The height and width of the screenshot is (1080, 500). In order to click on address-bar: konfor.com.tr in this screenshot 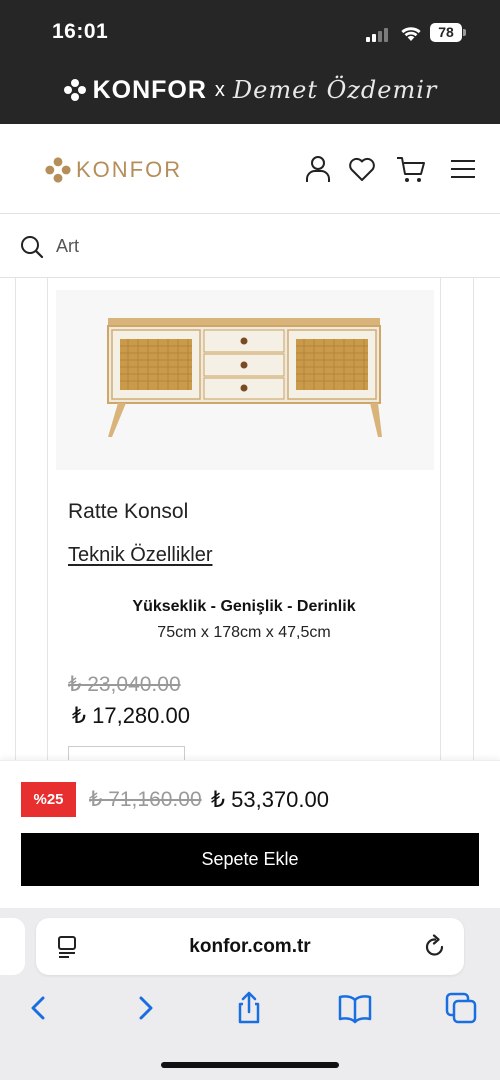, I will do `click(250, 946)`.